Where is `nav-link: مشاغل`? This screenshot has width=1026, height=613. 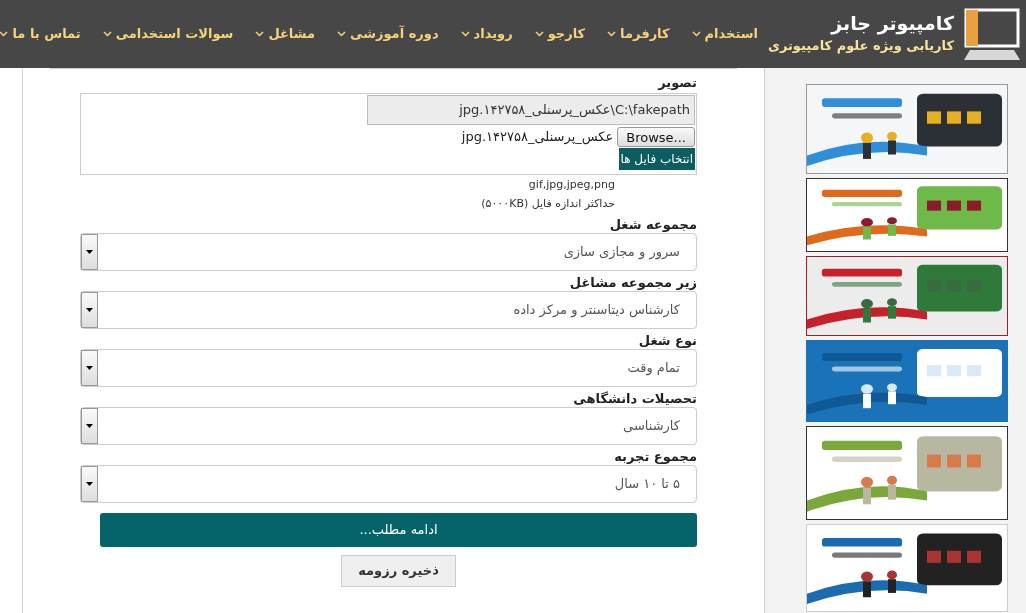
nav-link: مشاغل is located at coordinates (285, 34).